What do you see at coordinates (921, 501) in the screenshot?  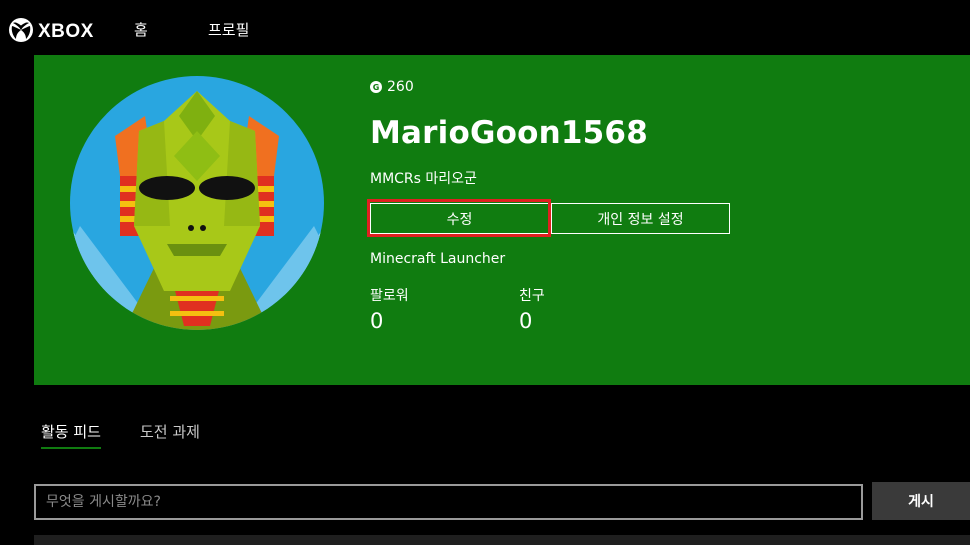 I see `post-button: 게시` at bounding box center [921, 501].